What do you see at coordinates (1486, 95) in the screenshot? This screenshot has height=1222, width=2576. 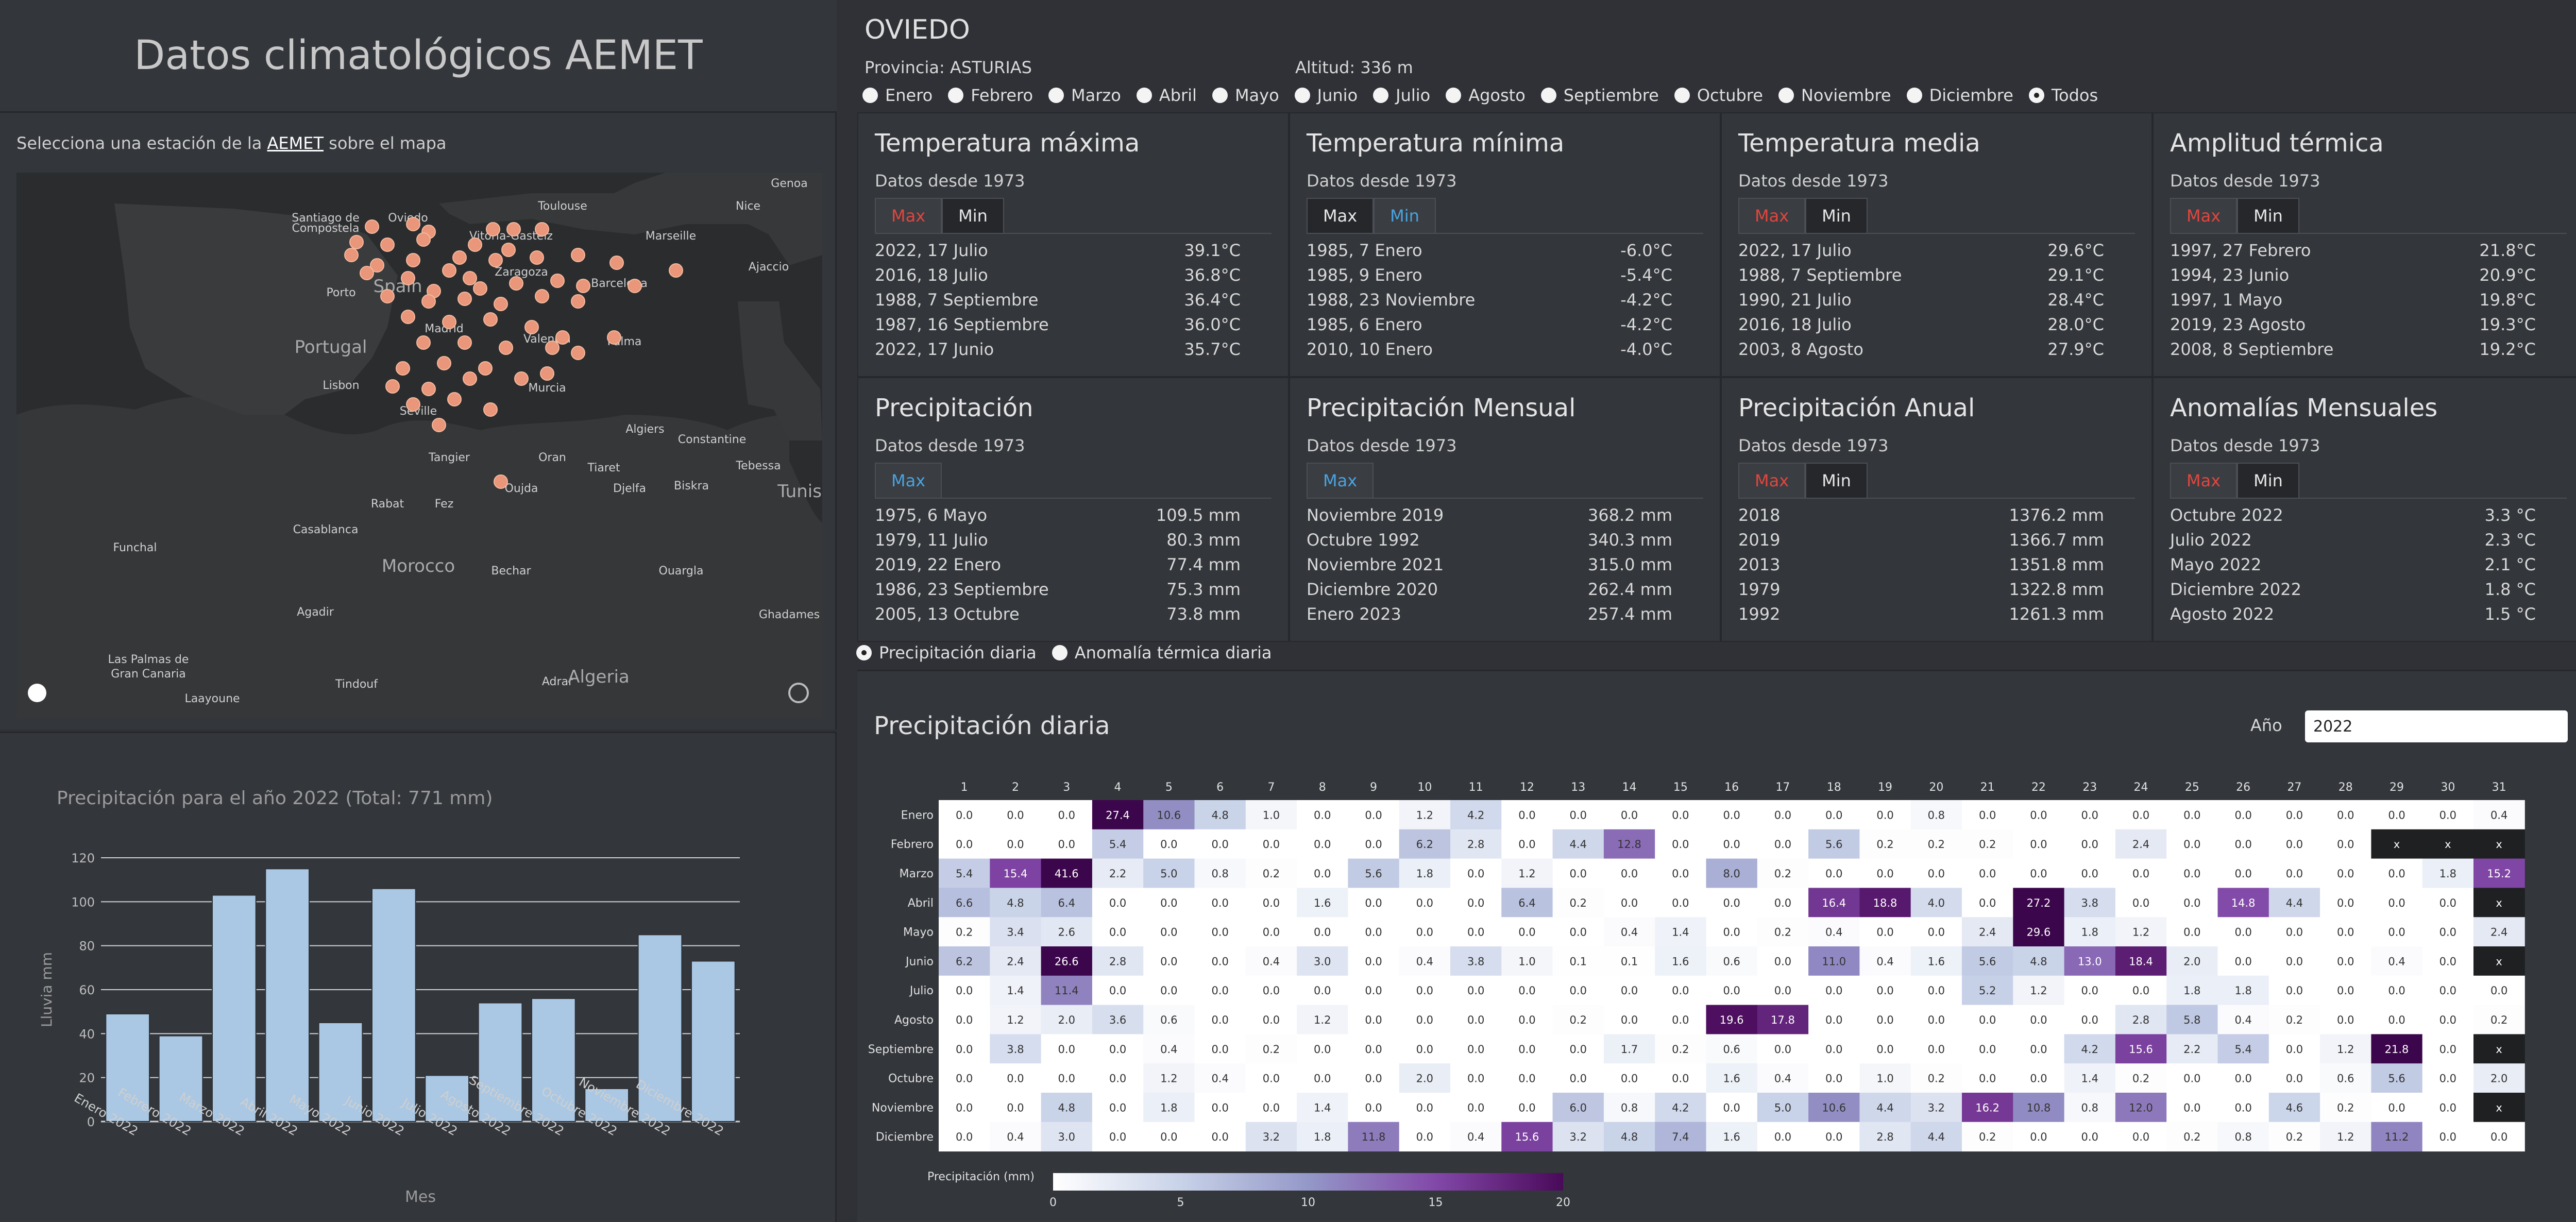 I see `month-radio-agosto: Agosto` at bounding box center [1486, 95].